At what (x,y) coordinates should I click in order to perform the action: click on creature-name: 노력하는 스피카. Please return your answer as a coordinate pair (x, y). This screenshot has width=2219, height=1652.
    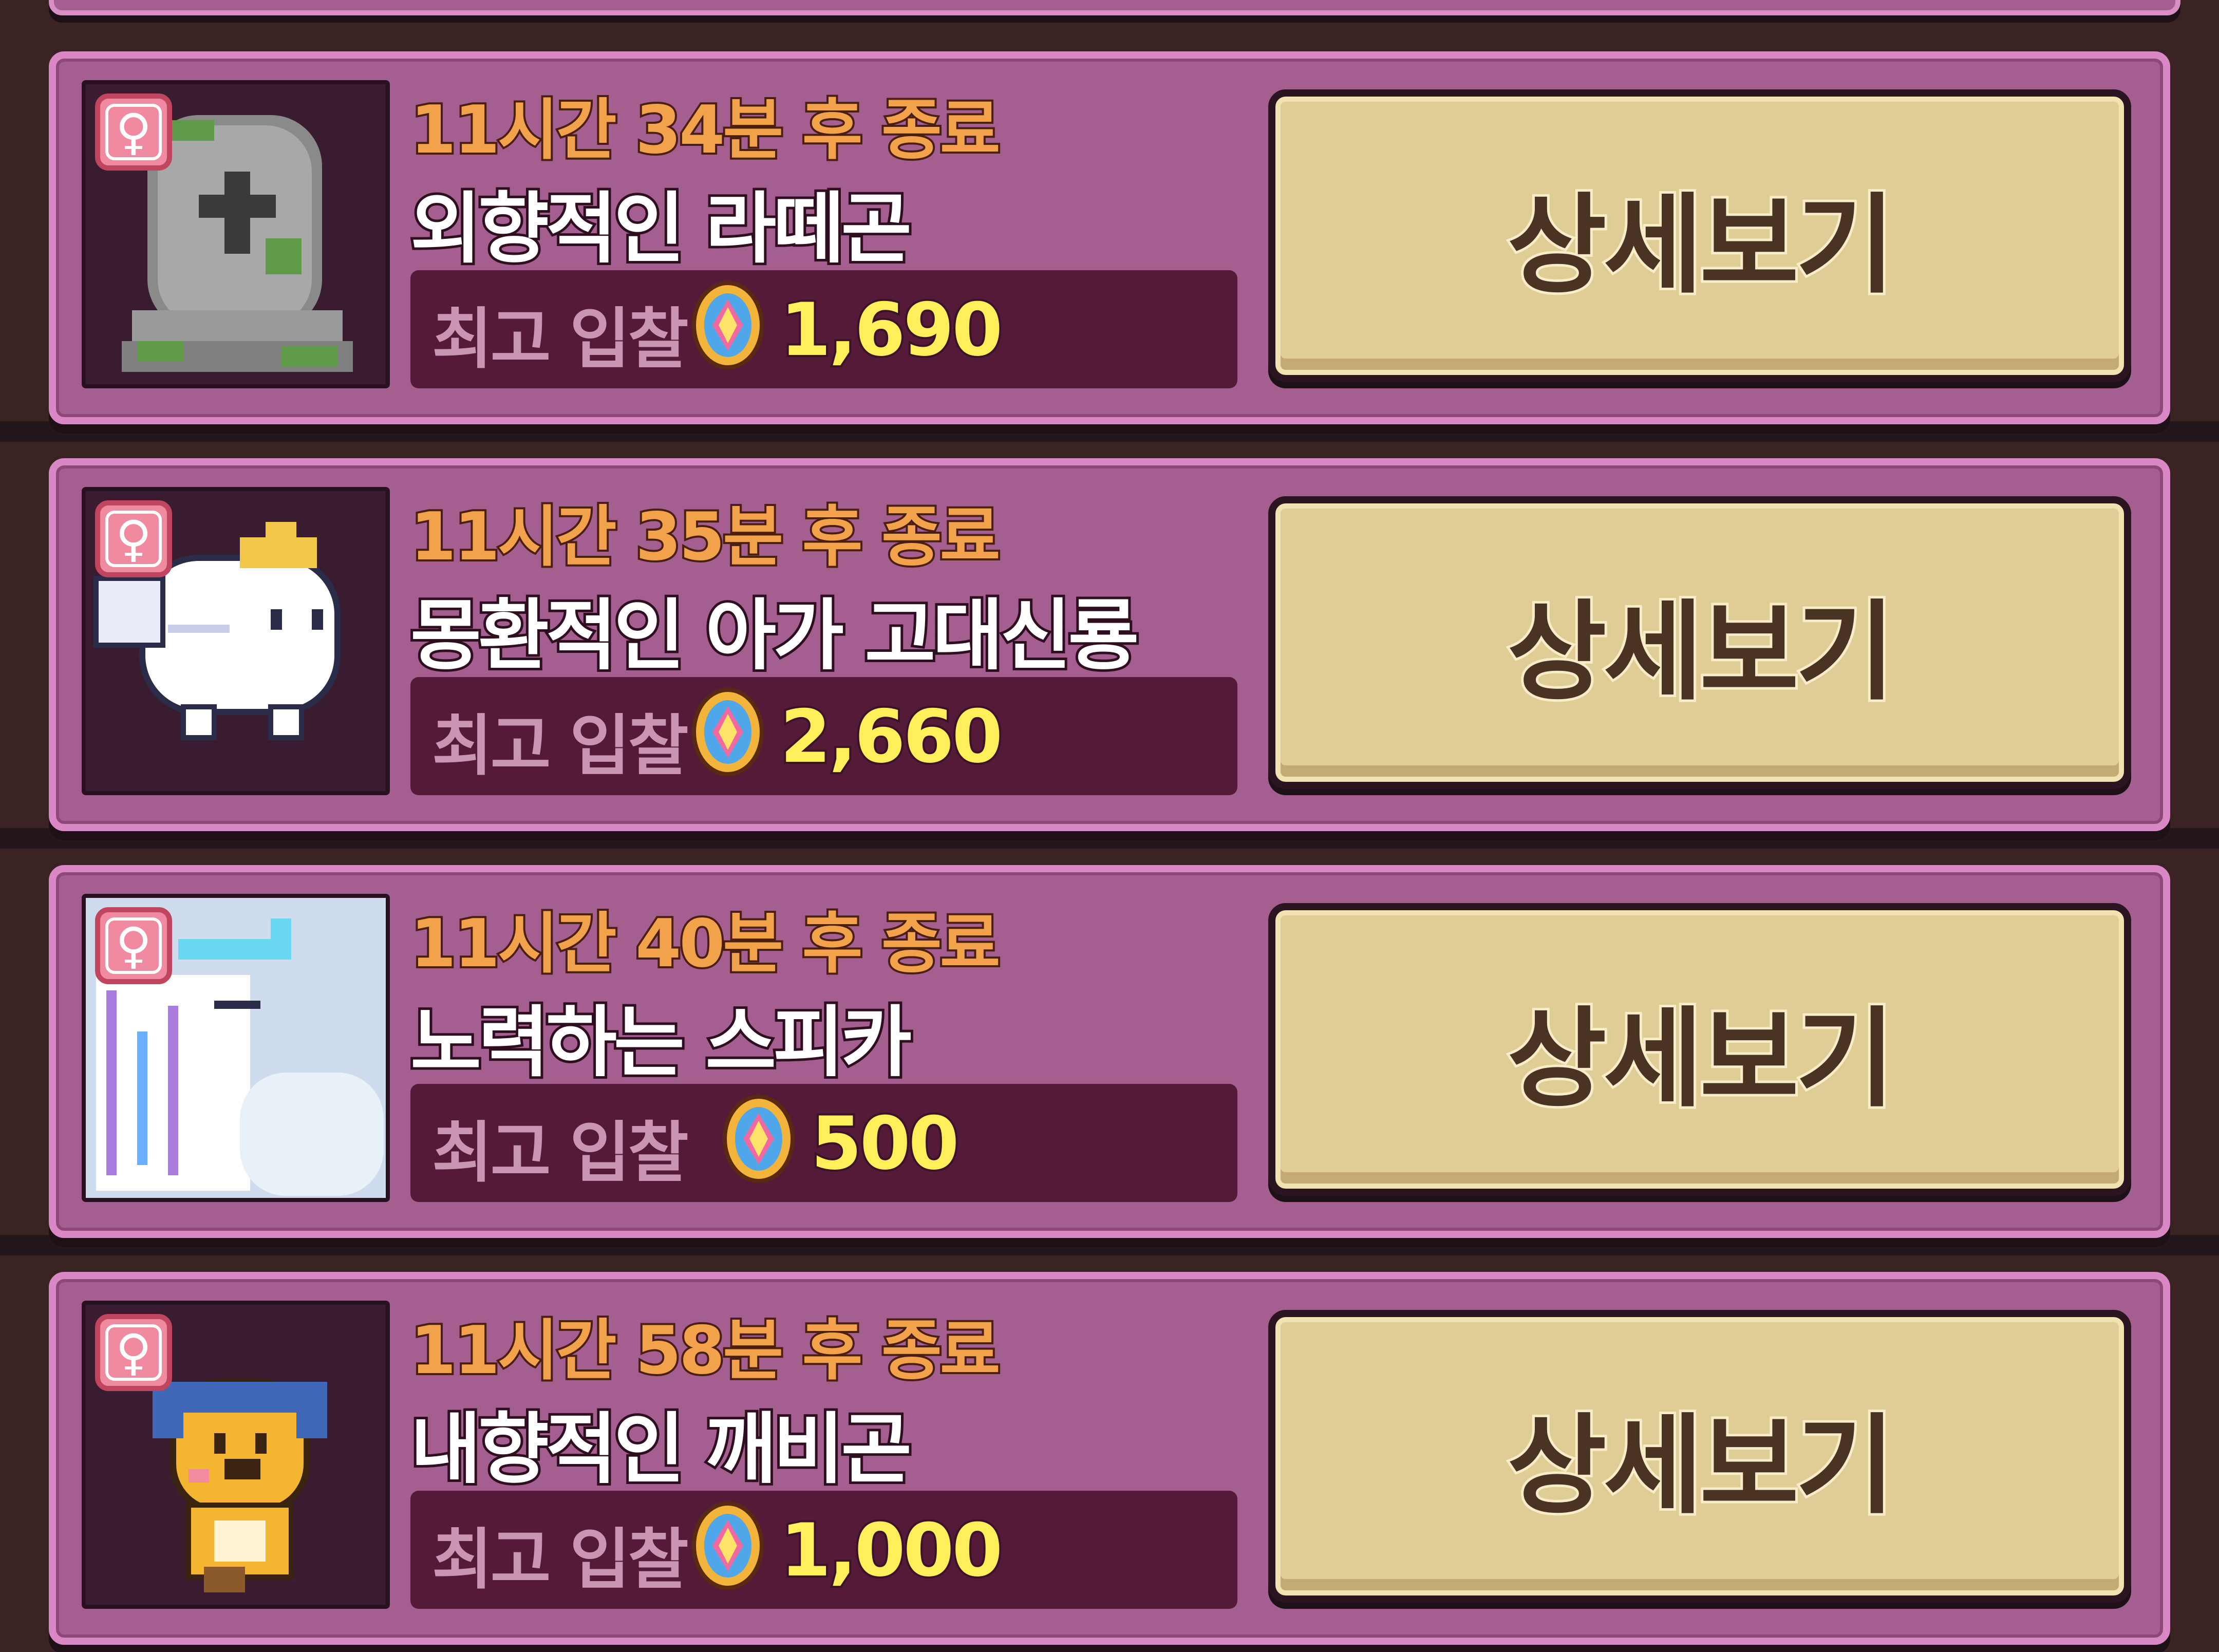
    Looking at the image, I should click on (661, 1043).